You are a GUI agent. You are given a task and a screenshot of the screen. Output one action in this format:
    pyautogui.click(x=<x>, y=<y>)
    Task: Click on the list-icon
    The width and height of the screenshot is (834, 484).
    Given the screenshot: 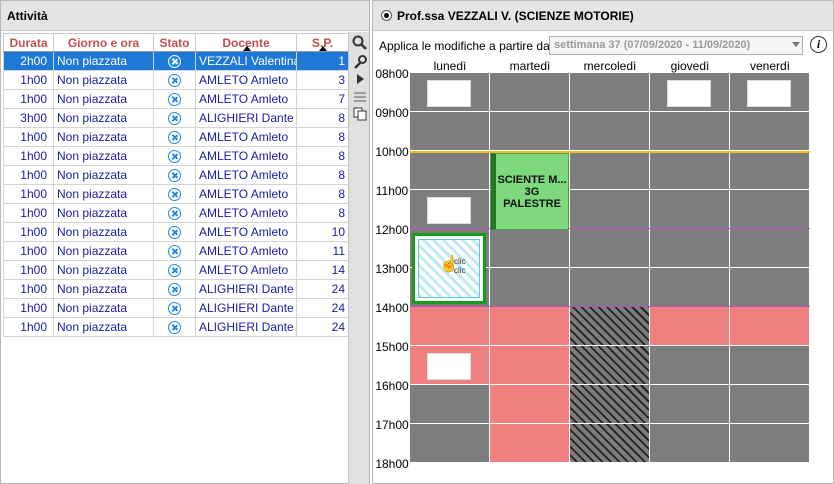 What is the action you would take?
    pyautogui.click(x=359, y=96)
    